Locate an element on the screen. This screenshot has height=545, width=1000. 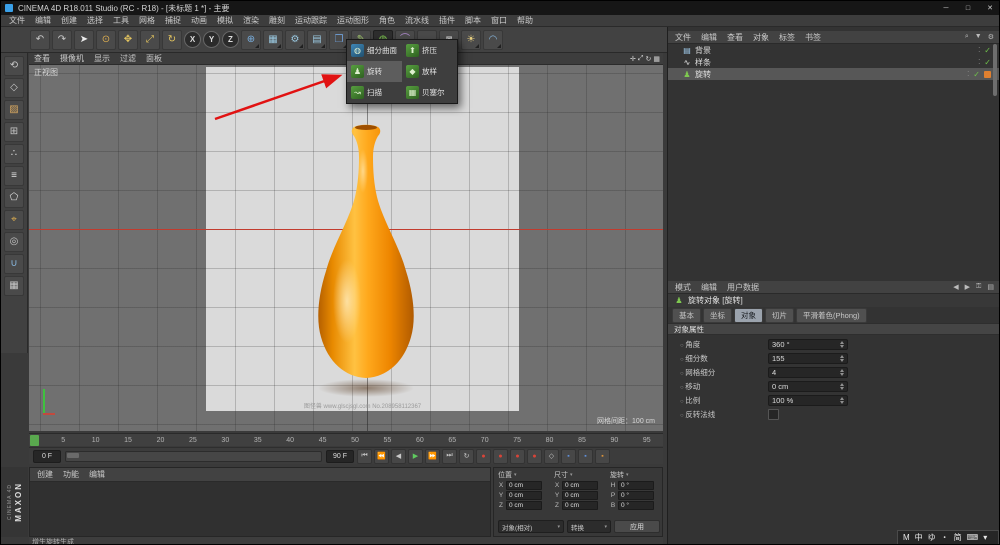
polygons-mode-icon: ⬠ is located at coordinates (14, 198).